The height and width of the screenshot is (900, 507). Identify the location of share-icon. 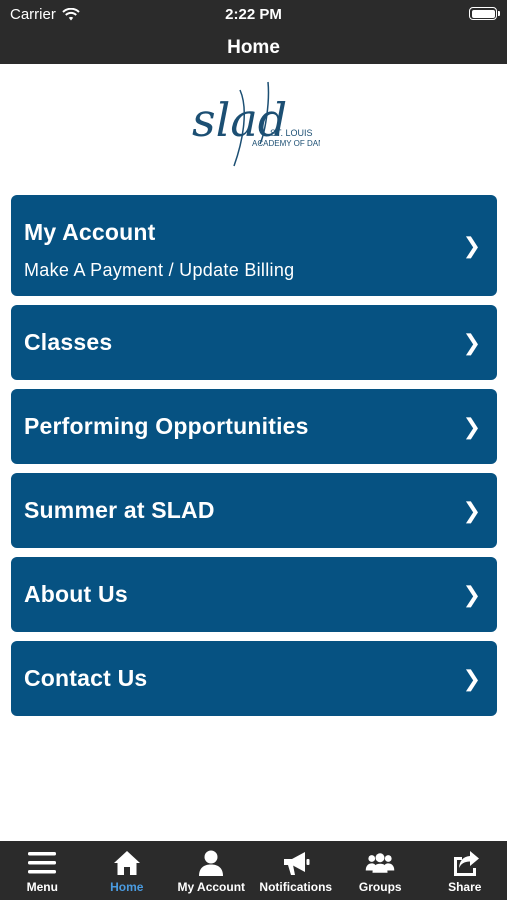
(466, 863).